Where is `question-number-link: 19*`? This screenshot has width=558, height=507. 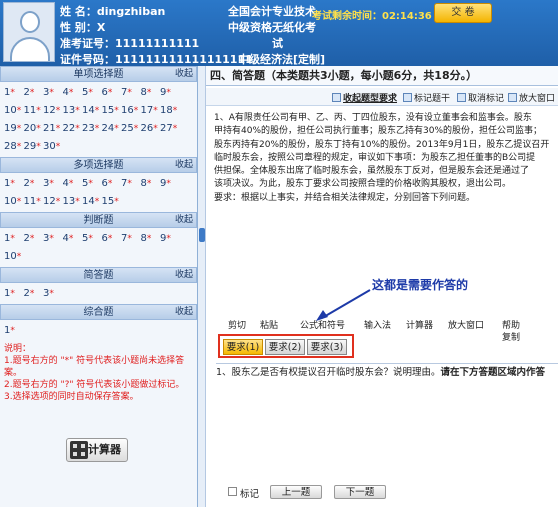 question-number-link: 19* is located at coordinates (14, 128).